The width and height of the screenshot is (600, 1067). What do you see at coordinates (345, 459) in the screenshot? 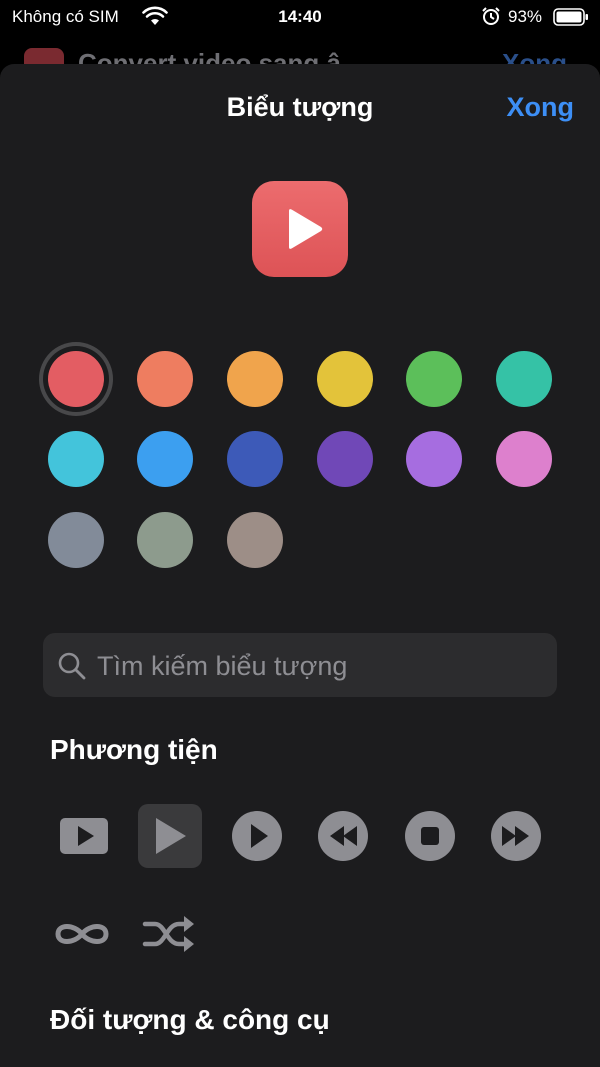
I see `color-swatch-violet` at bounding box center [345, 459].